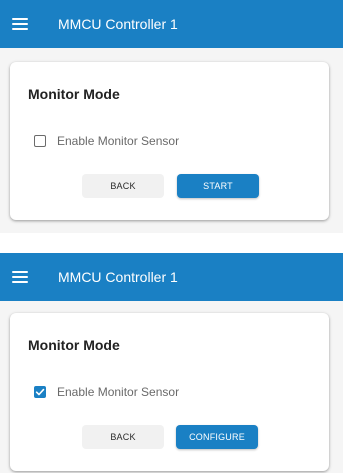 Image resolution: width=343 pixels, height=473 pixels. I want to click on start-button: START, so click(218, 186).